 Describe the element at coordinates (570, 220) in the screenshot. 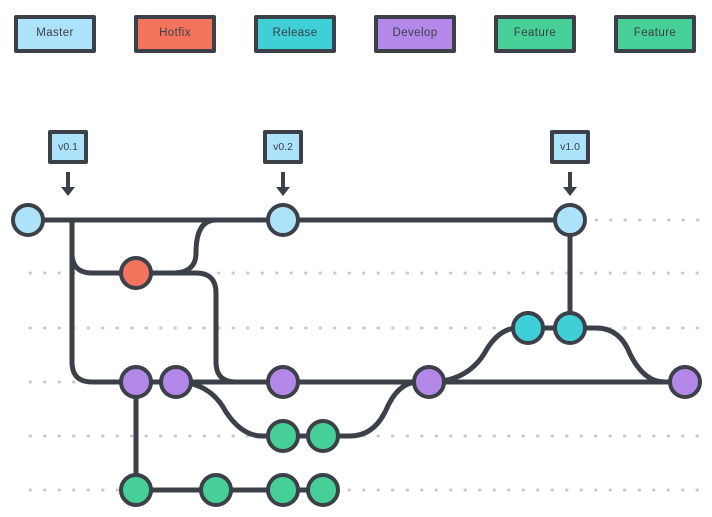

I see `commit-node-master-commit-v10` at that location.